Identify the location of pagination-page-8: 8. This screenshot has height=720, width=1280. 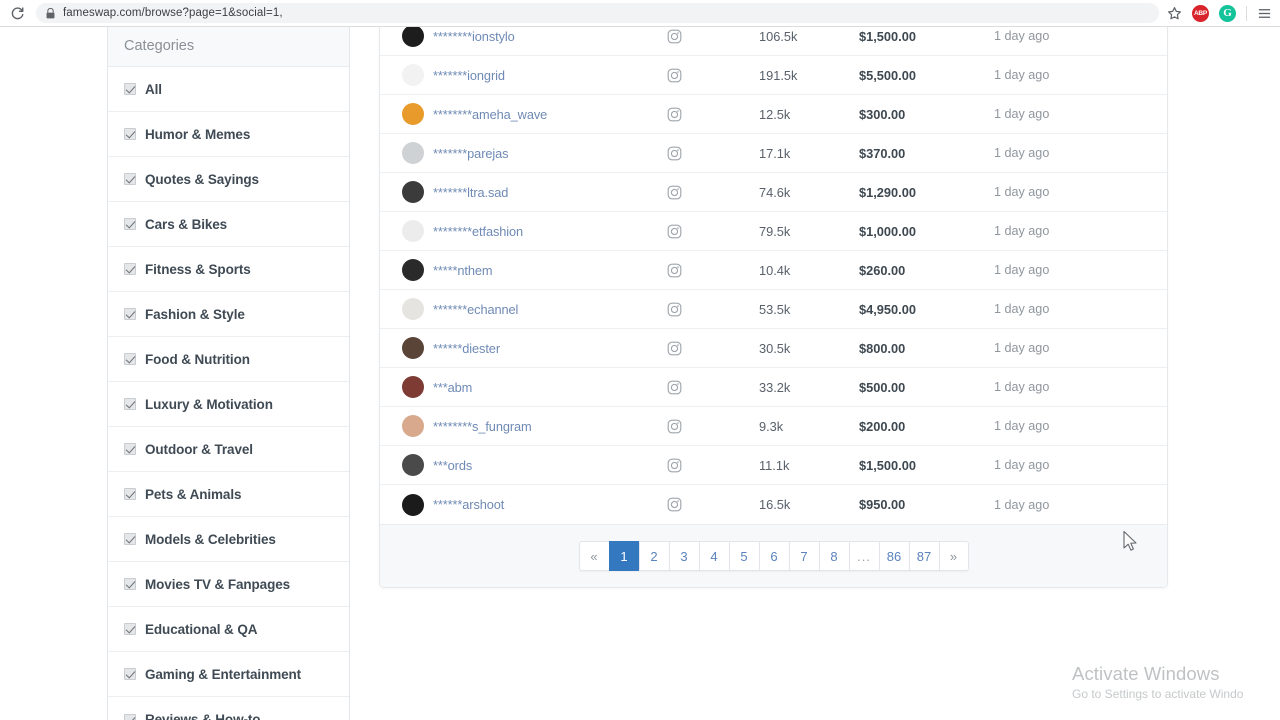
(833, 556).